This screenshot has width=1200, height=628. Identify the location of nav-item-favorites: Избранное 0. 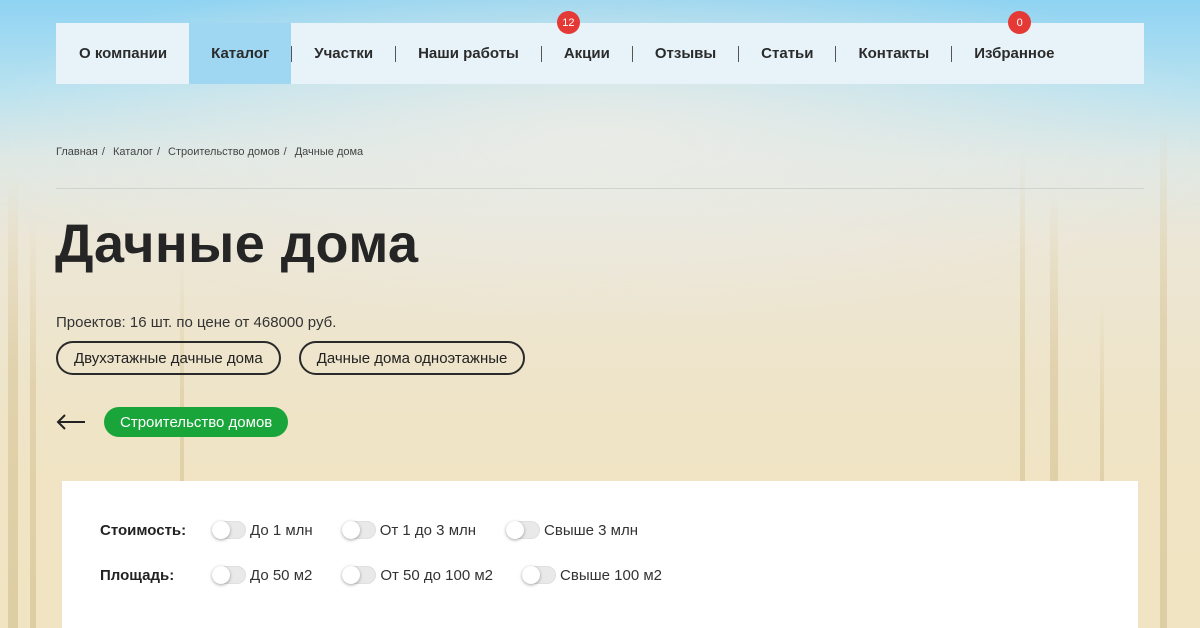
(1003, 47).